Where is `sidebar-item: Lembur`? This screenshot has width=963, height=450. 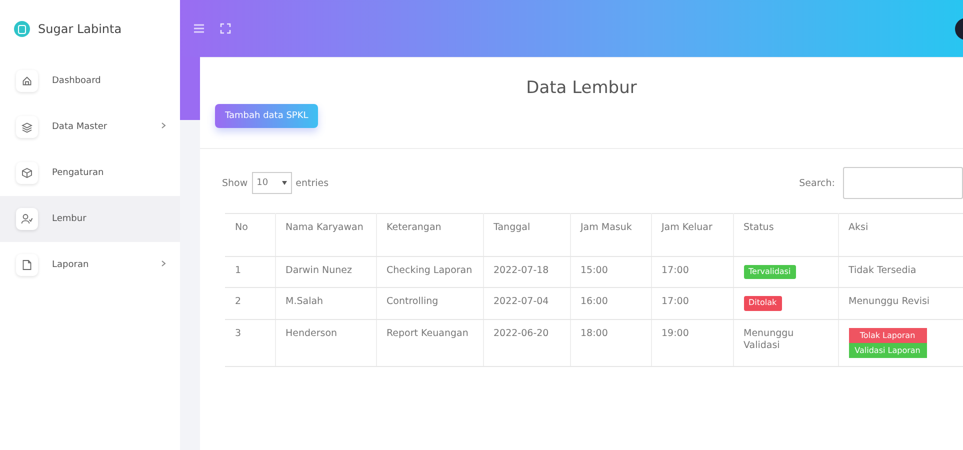
sidebar-item: Lembur is located at coordinates (90, 219).